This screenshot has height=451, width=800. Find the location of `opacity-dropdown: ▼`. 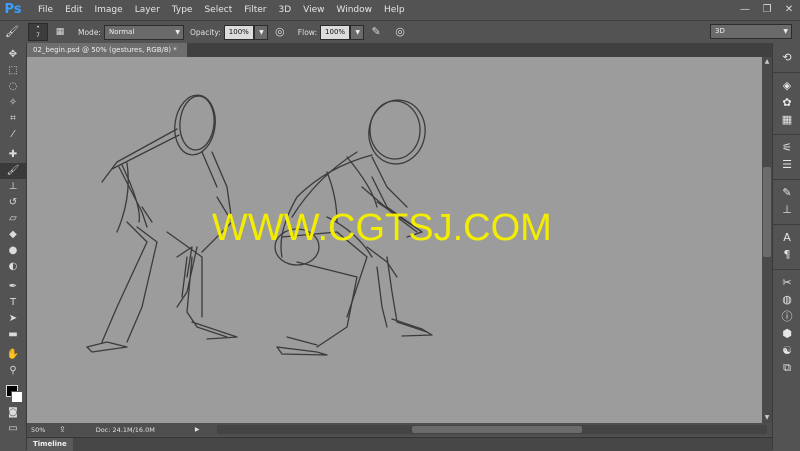

opacity-dropdown: ▼ is located at coordinates (260, 32).